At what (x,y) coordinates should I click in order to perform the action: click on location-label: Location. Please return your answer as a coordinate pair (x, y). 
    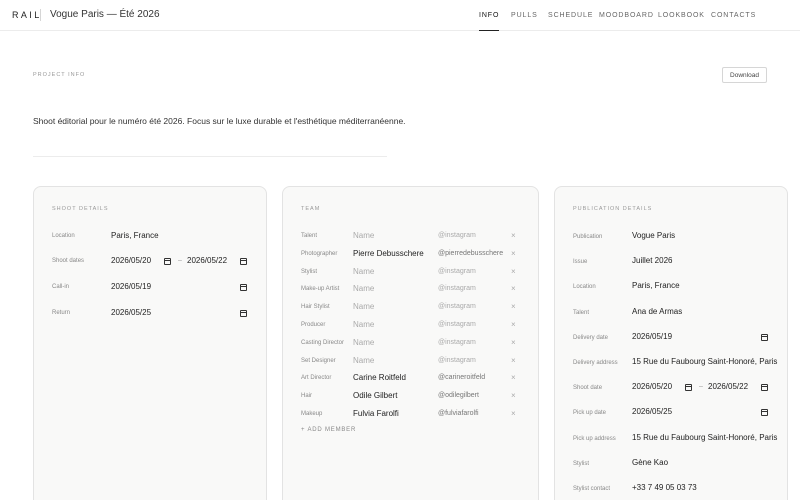
    Looking at the image, I should click on (584, 287).